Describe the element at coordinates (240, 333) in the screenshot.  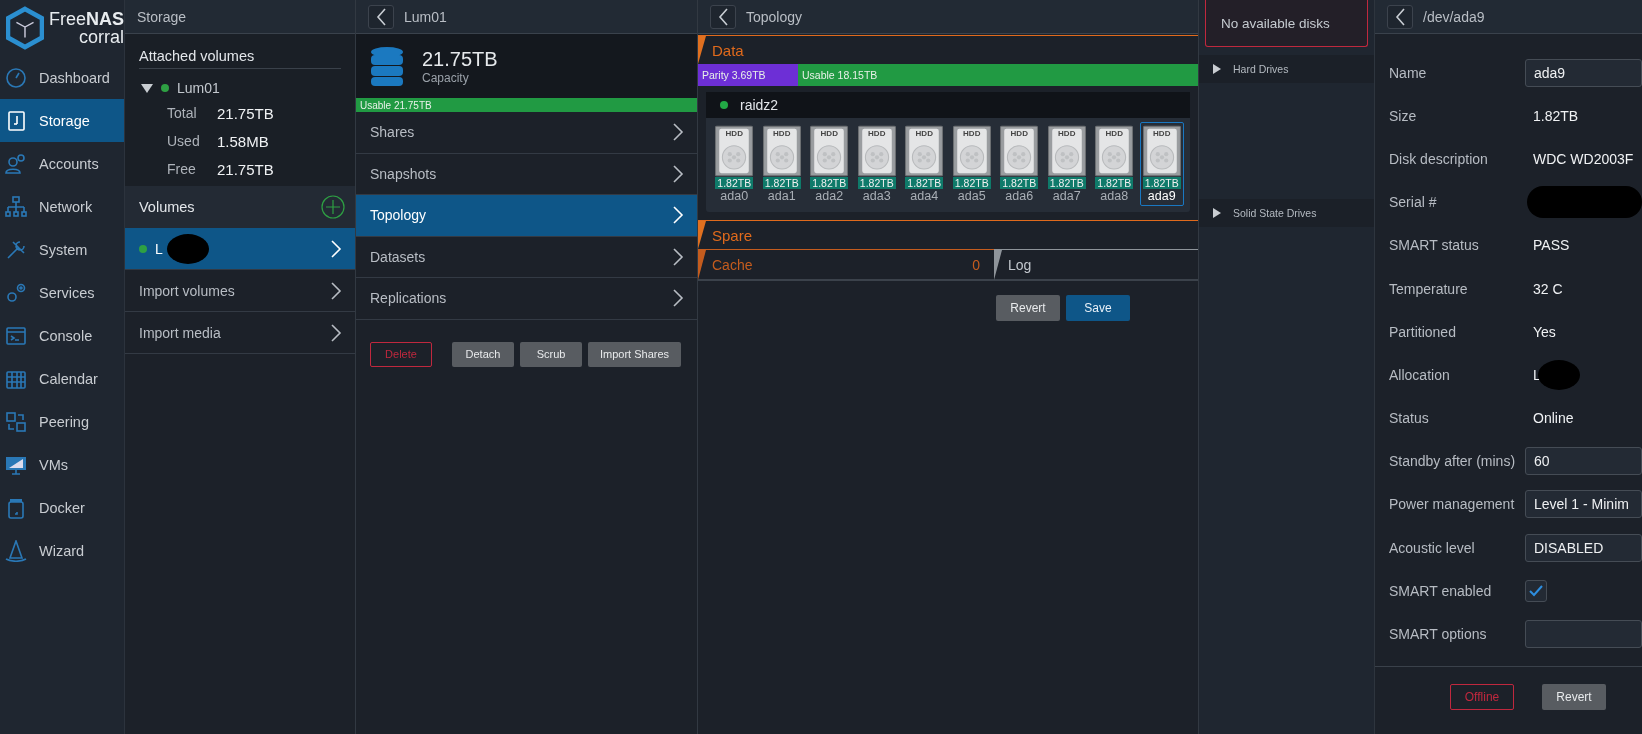
I see `list-item: Import media` at that location.